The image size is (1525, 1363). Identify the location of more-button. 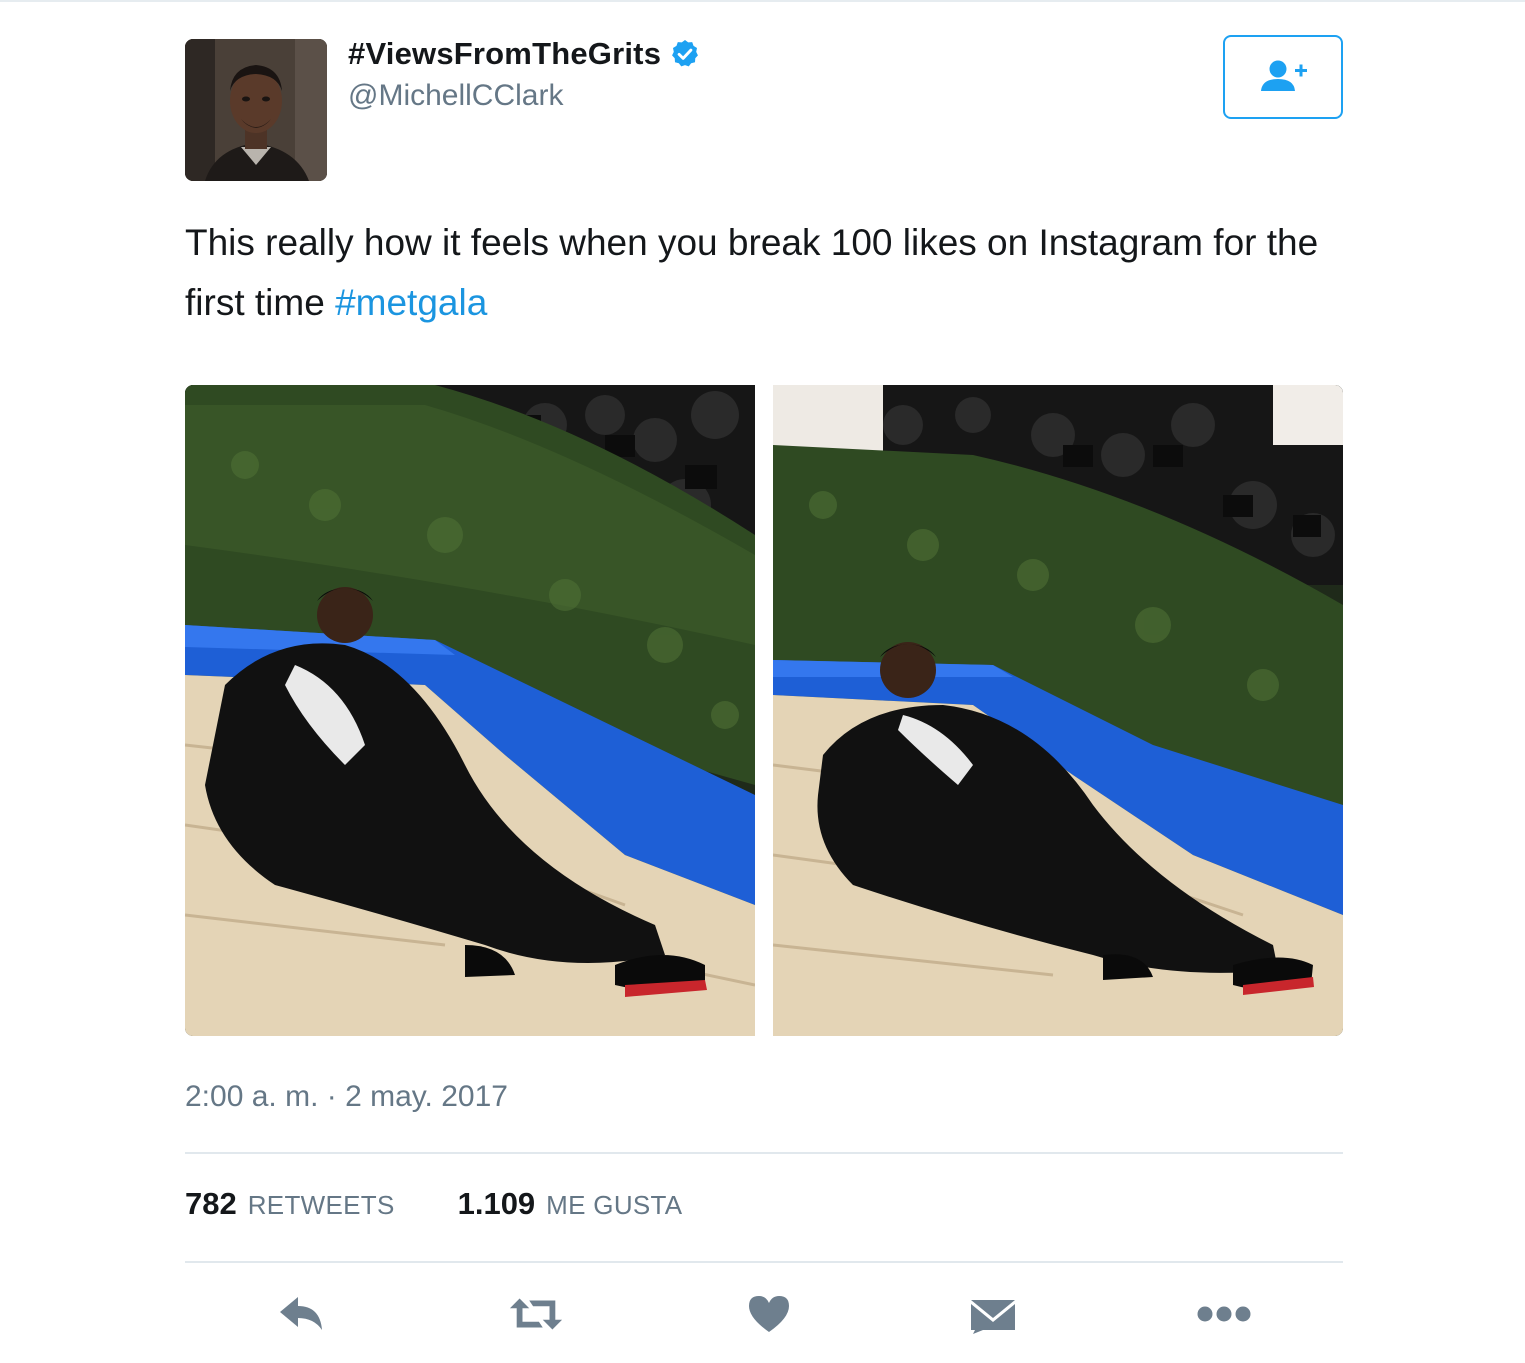
(1224, 1314).